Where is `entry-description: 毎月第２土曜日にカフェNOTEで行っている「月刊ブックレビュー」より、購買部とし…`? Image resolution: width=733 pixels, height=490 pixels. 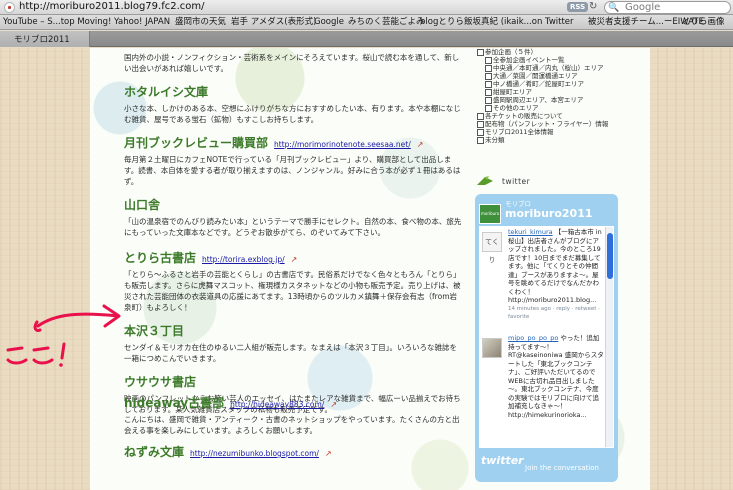
entry-description: 毎月第２土曜日にカフェNOTEで行っている「月刊ブックレビュー」より、購買部とし… is located at coordinates (292, 170).